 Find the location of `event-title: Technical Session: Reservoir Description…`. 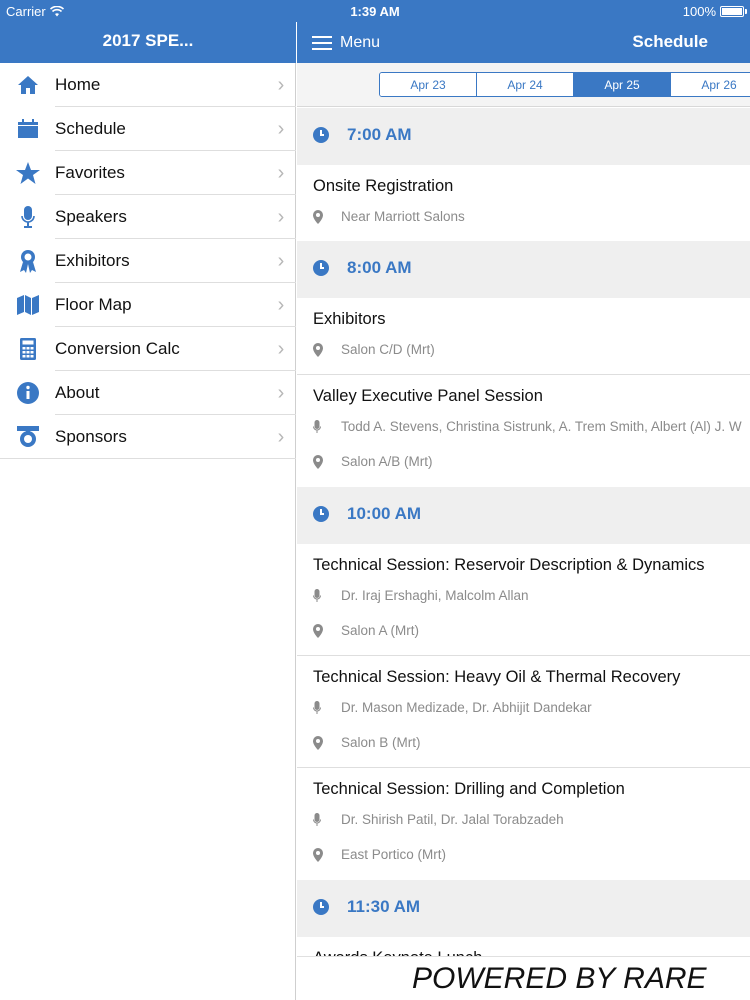

event-title: Technical Session: Reservoir Description… is located at coordinates (509, 565).